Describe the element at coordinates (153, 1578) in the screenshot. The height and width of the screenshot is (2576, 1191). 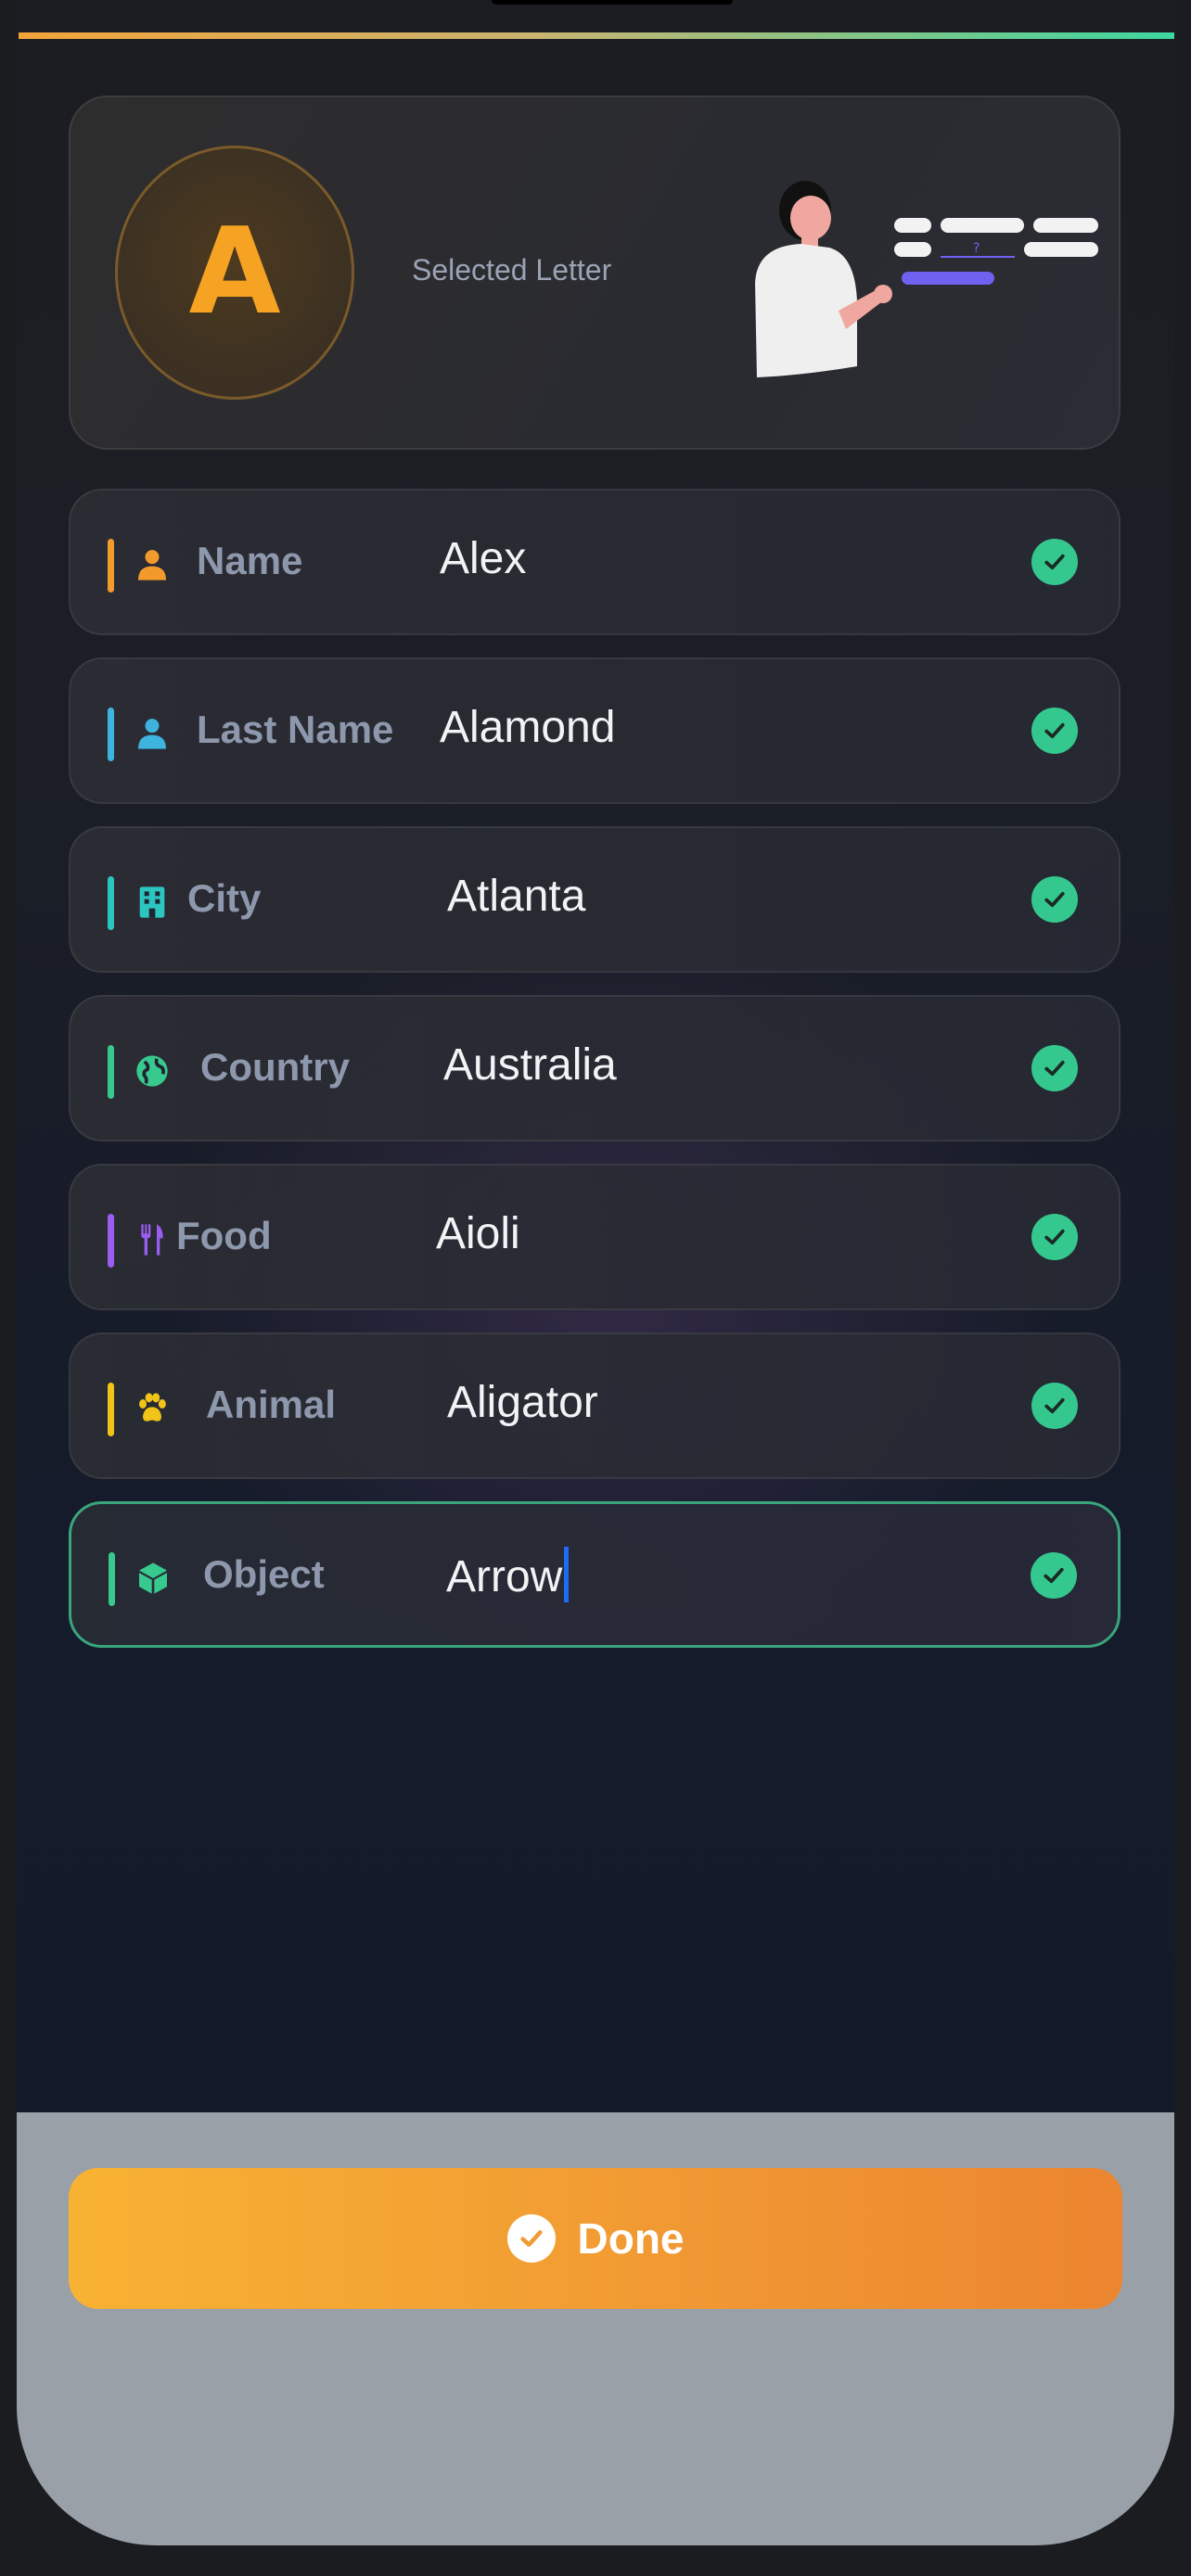
I see `cube-icon` at that location.